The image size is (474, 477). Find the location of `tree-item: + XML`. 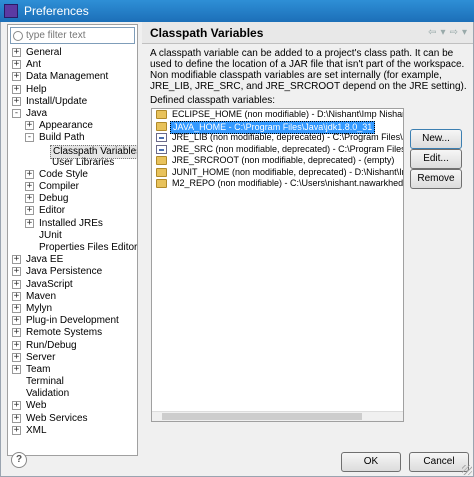

tree-item: + XML is located at coordinates (72, 431).